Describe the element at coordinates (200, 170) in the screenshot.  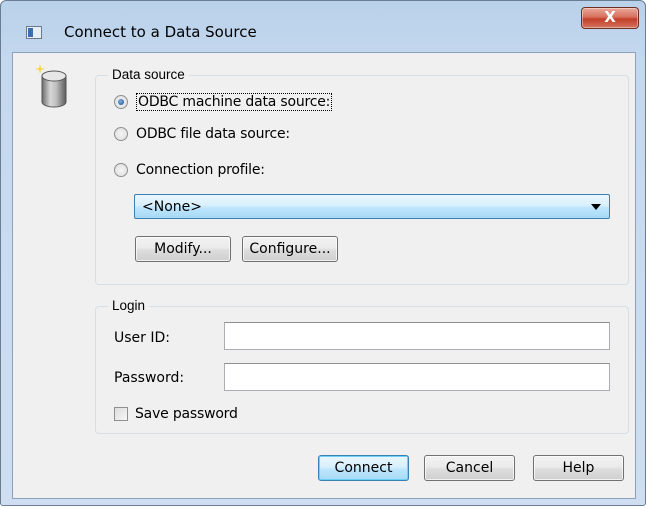
I see `radio-connection-profile-label: Connection profile:` at that location.